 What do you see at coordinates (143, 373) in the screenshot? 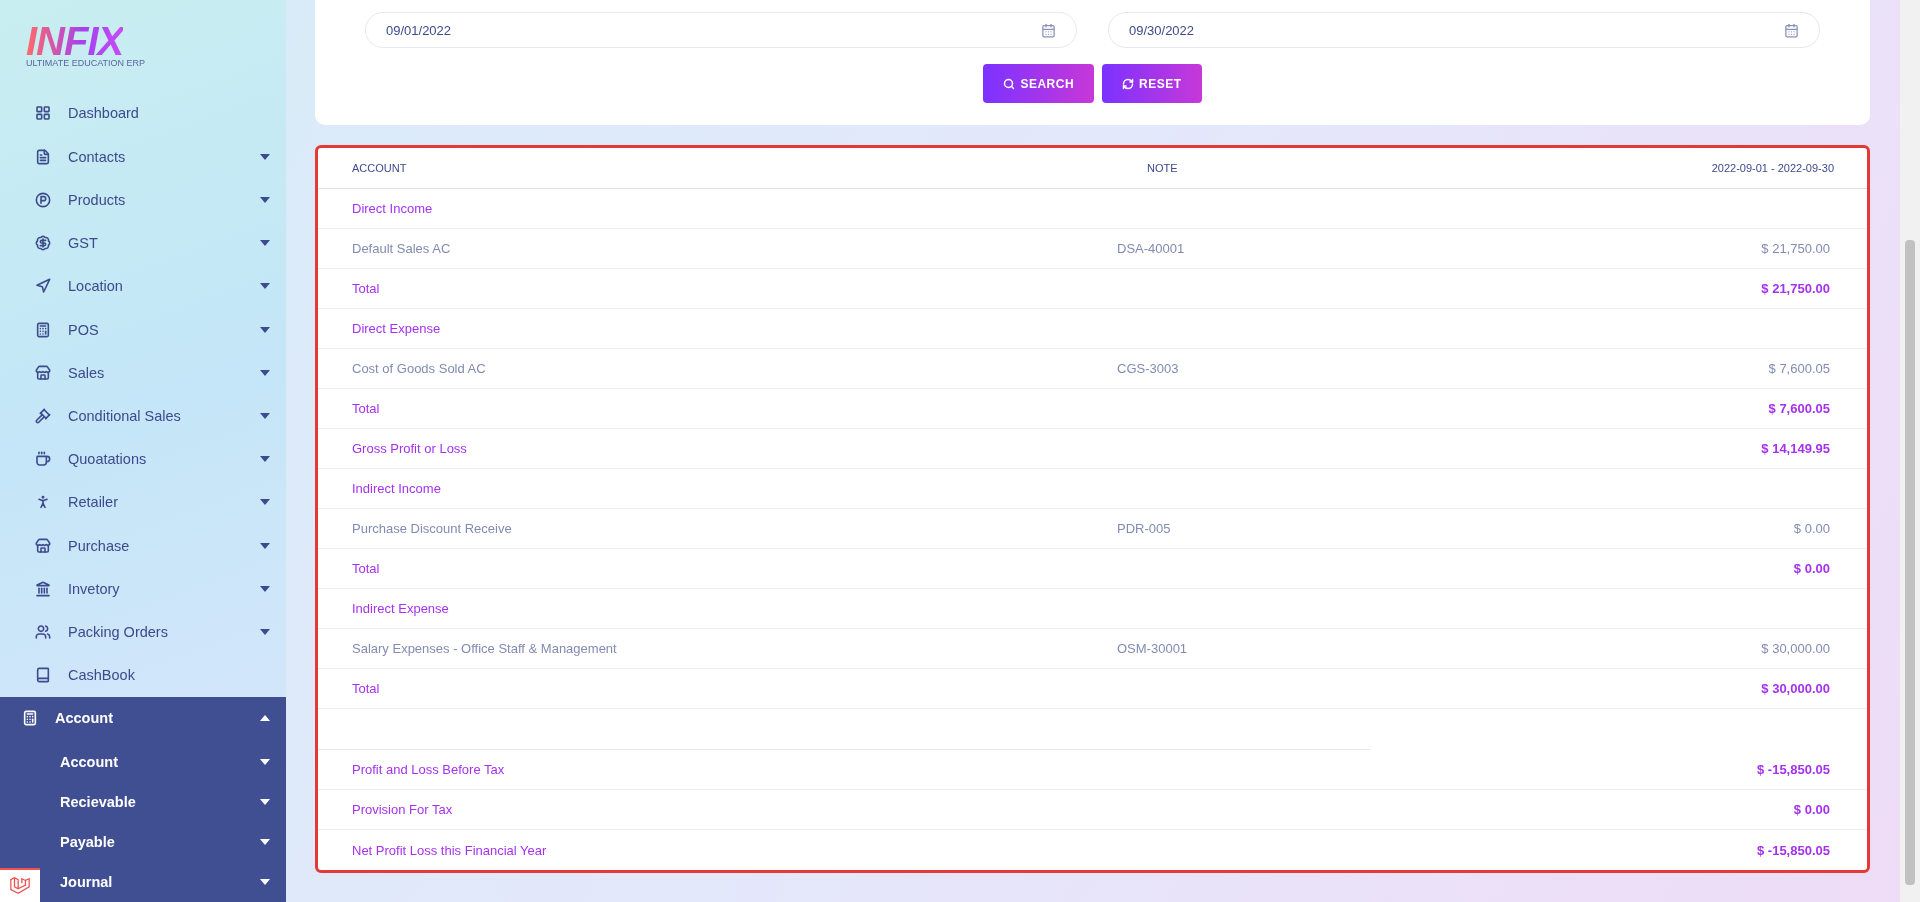
I see `sidebar-item: Sales` at bounding box center [143, 373].